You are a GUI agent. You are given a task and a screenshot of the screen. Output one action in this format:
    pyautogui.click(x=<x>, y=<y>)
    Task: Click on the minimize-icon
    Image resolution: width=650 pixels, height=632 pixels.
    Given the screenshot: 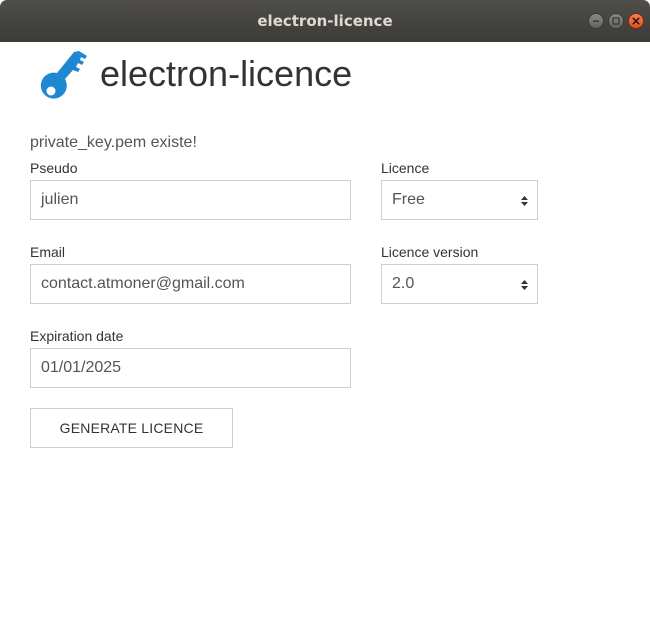 What is the action you would take?
    pyautogui.click(x=596, y=21)
    